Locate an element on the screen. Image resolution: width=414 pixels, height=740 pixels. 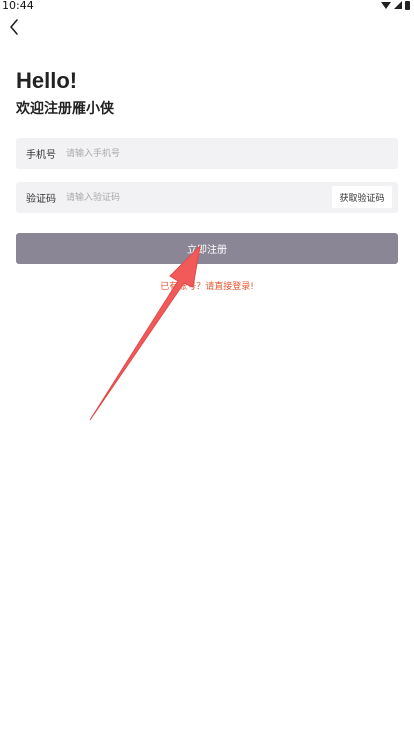
register-button: 立即注册 is located at coordinates (207, 248).